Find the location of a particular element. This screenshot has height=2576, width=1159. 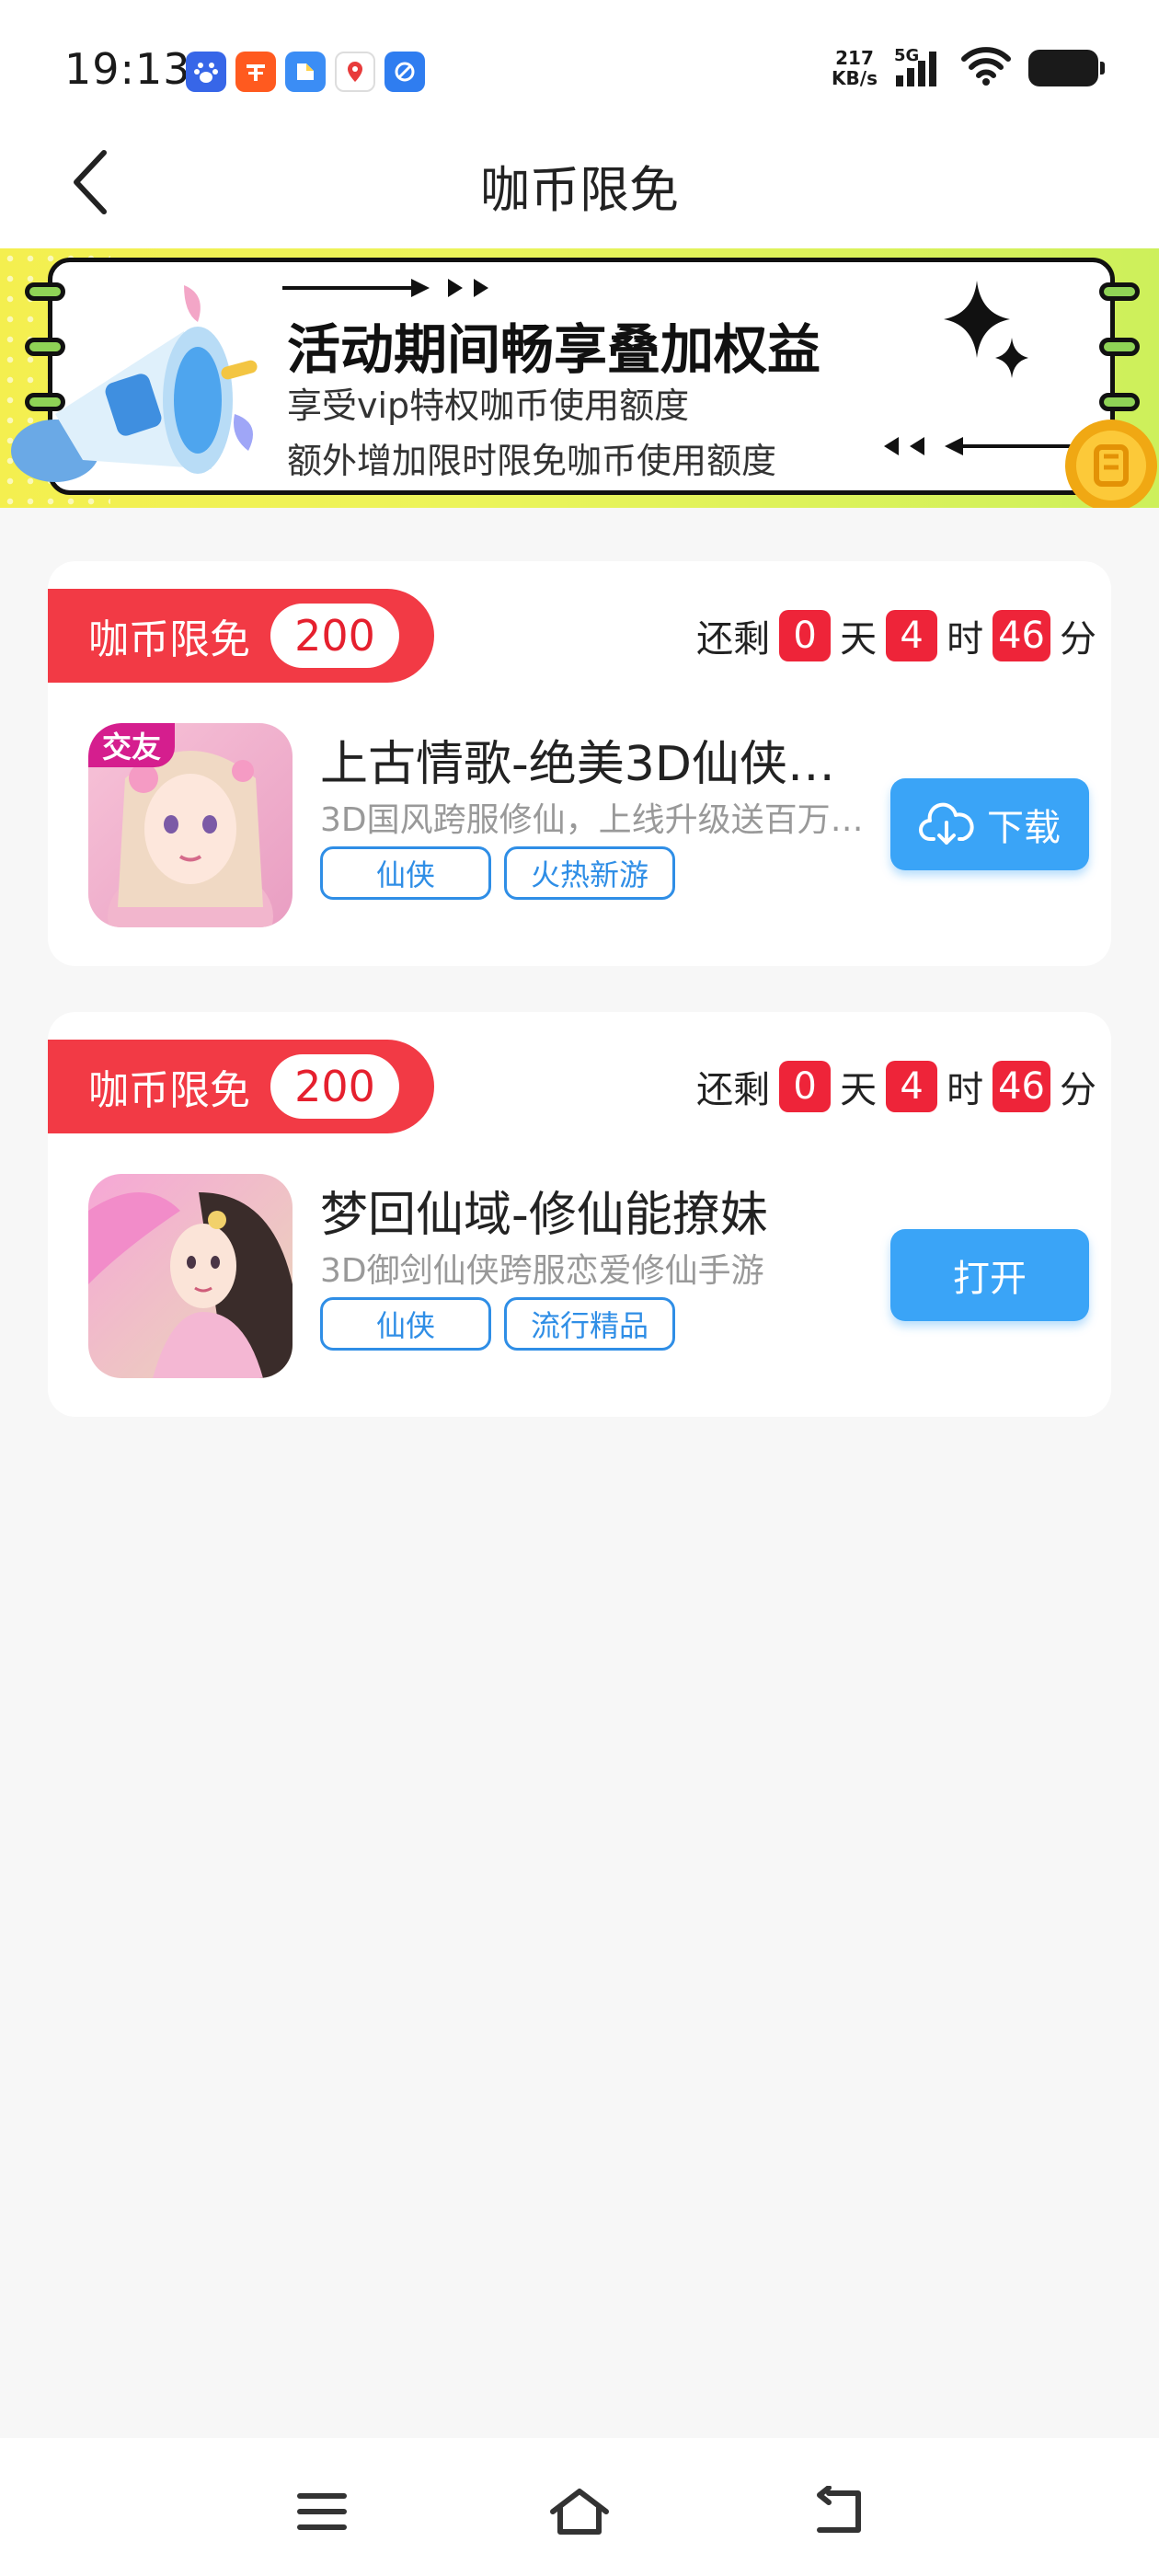

net-speed: 217 KB/s is located at coordinates (855, 68).